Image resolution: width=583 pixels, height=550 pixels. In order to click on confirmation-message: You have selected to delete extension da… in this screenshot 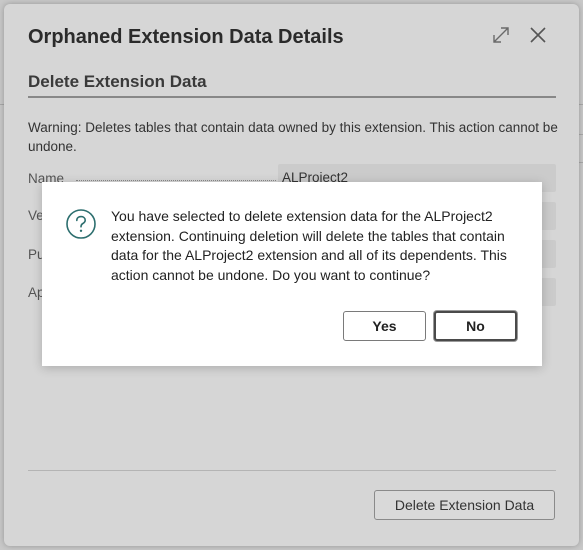, I will do `click(309, 245)`.